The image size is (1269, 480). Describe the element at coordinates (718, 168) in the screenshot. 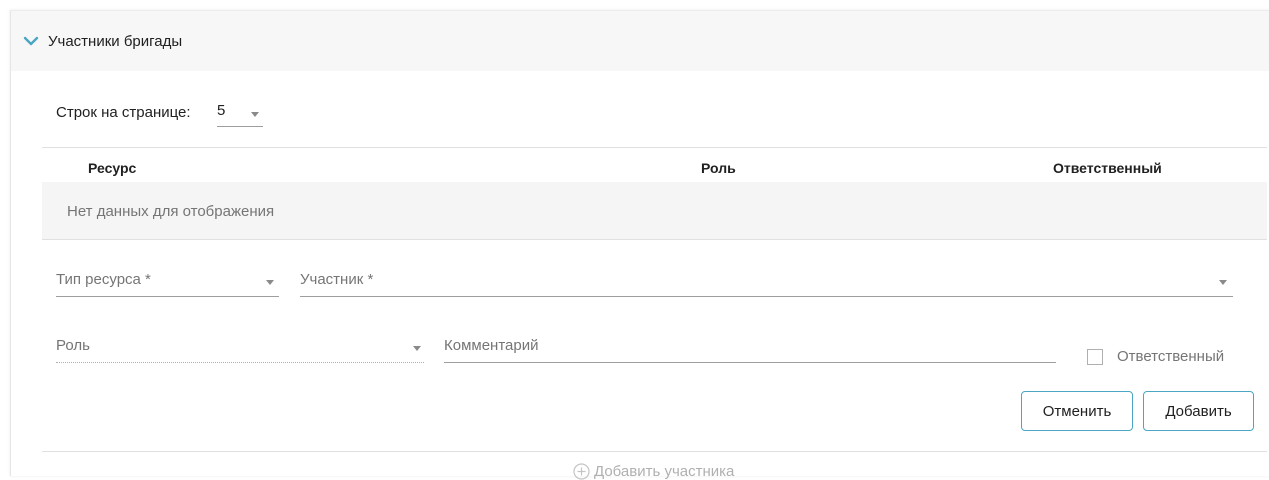

I see `column-header-role: Роль` at that location.